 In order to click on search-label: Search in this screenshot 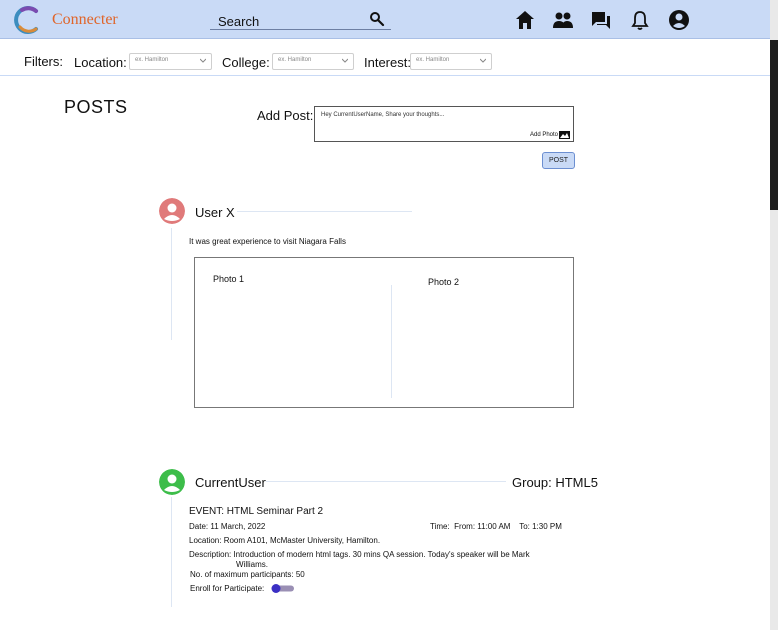, I will do `click(239, 21)`.